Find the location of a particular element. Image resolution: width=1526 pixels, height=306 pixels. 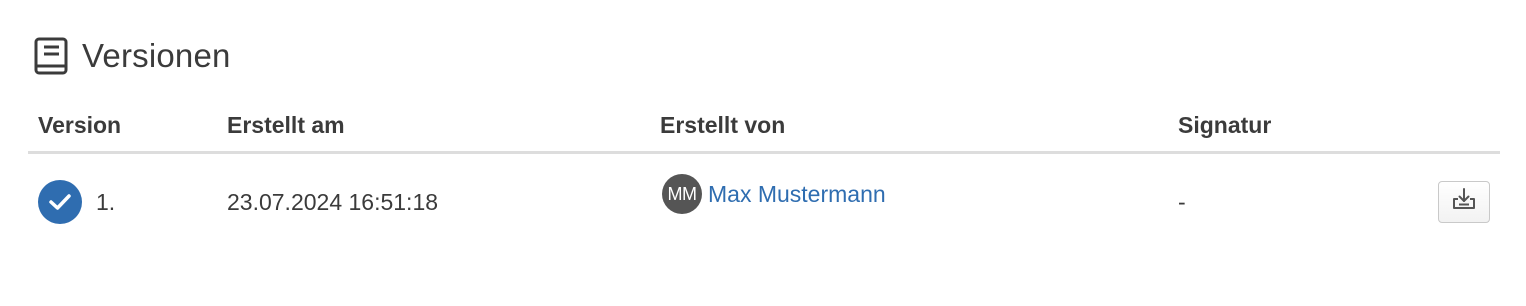

column-header-created-at: Erstellt am is located at coordinates (433, 127).